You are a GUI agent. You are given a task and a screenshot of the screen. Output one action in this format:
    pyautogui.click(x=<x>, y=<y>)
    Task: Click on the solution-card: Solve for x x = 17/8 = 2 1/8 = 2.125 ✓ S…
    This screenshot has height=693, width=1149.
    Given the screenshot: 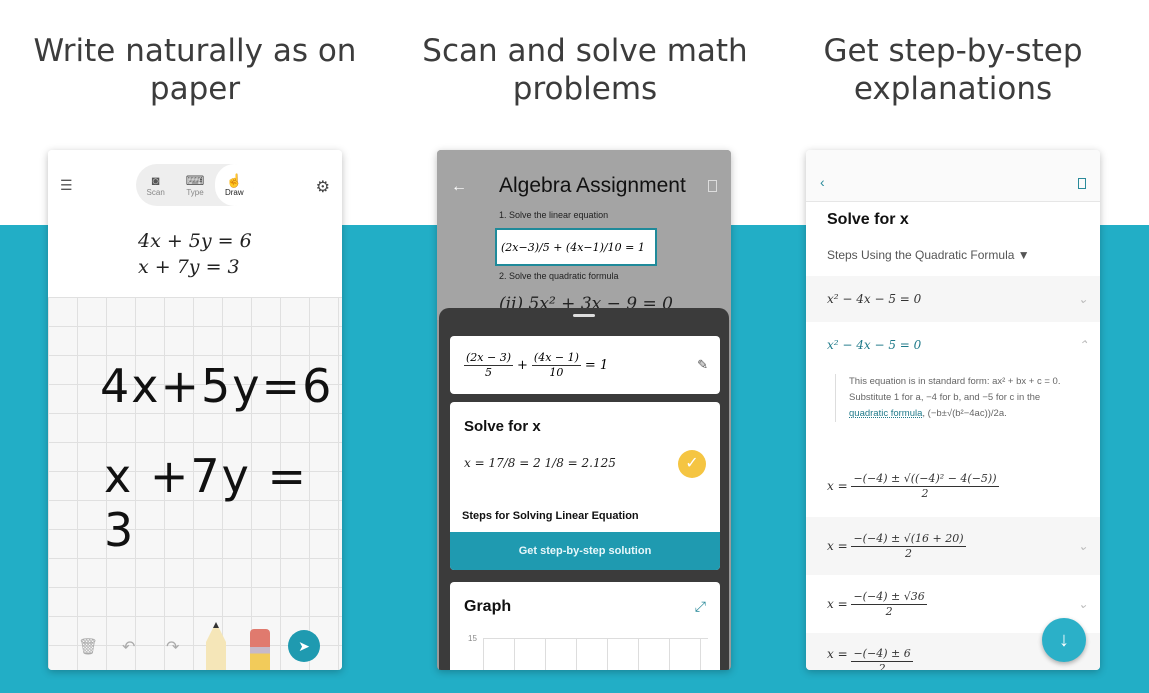 What is the action you would take?
    pyautogui.click(x=585, y=486)
    